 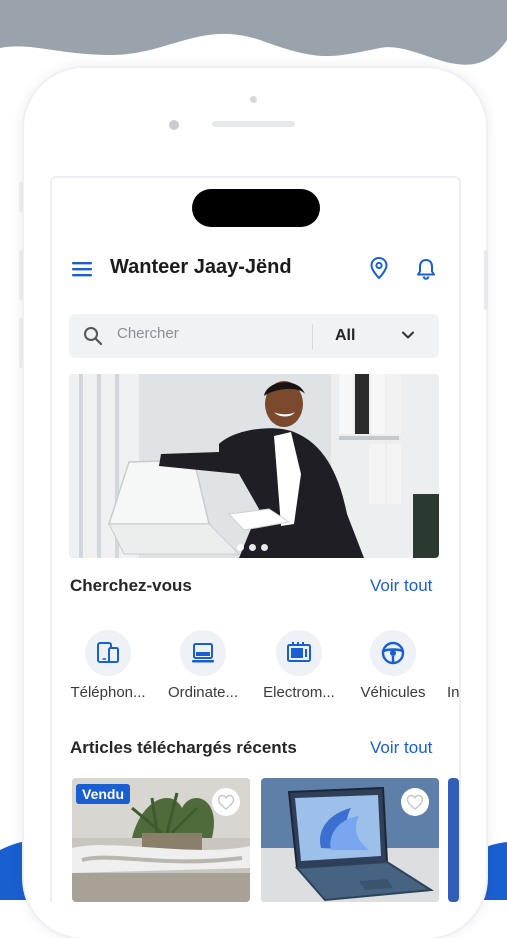 I want to click on sold-badge: Vendu, so click(x=103, y=794).